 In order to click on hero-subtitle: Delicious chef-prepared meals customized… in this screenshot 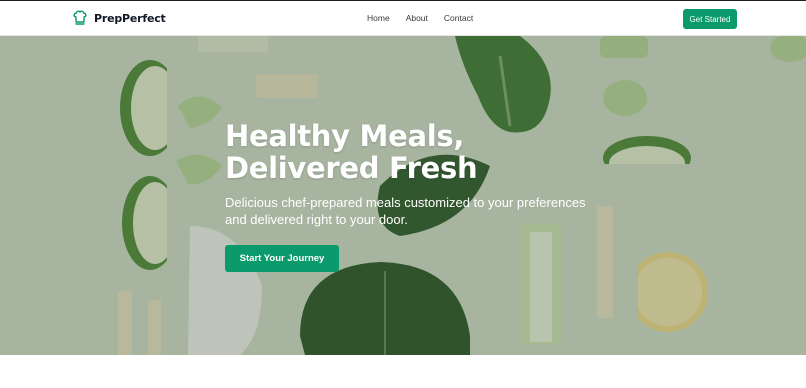, I will do `click(405, 211)`.